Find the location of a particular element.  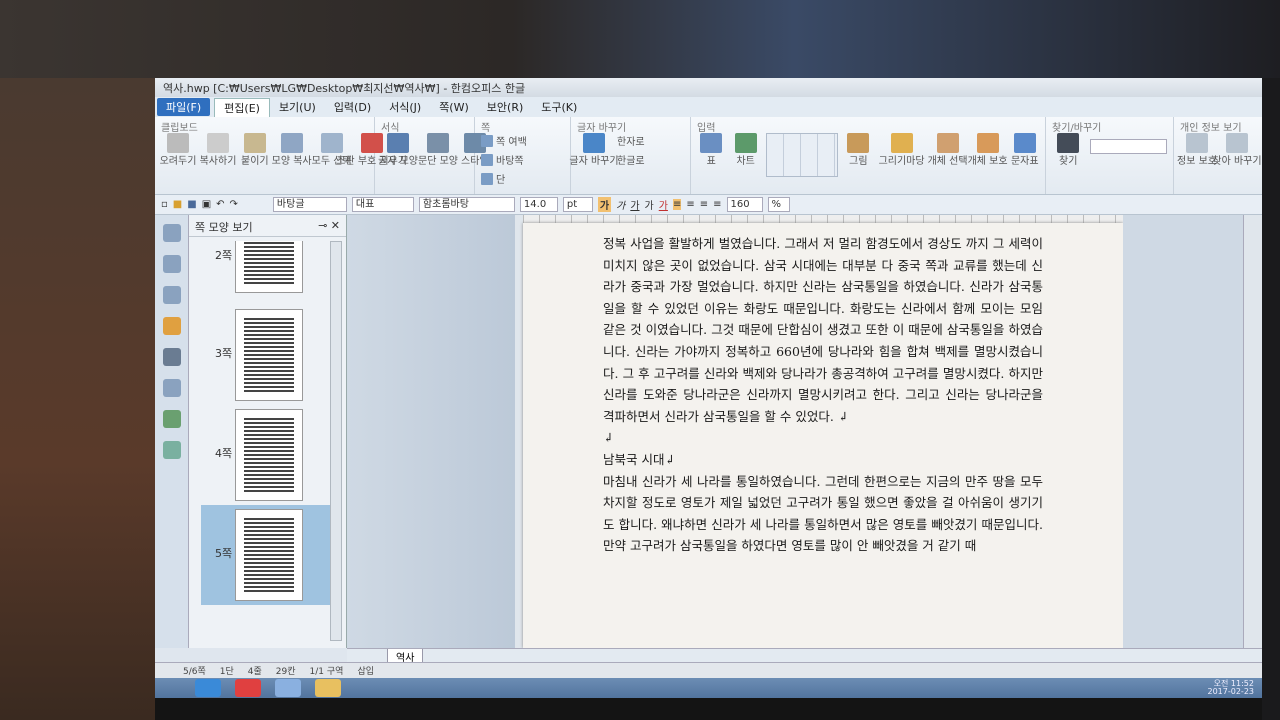

master-page-icon is located at coordinates (487, 159).